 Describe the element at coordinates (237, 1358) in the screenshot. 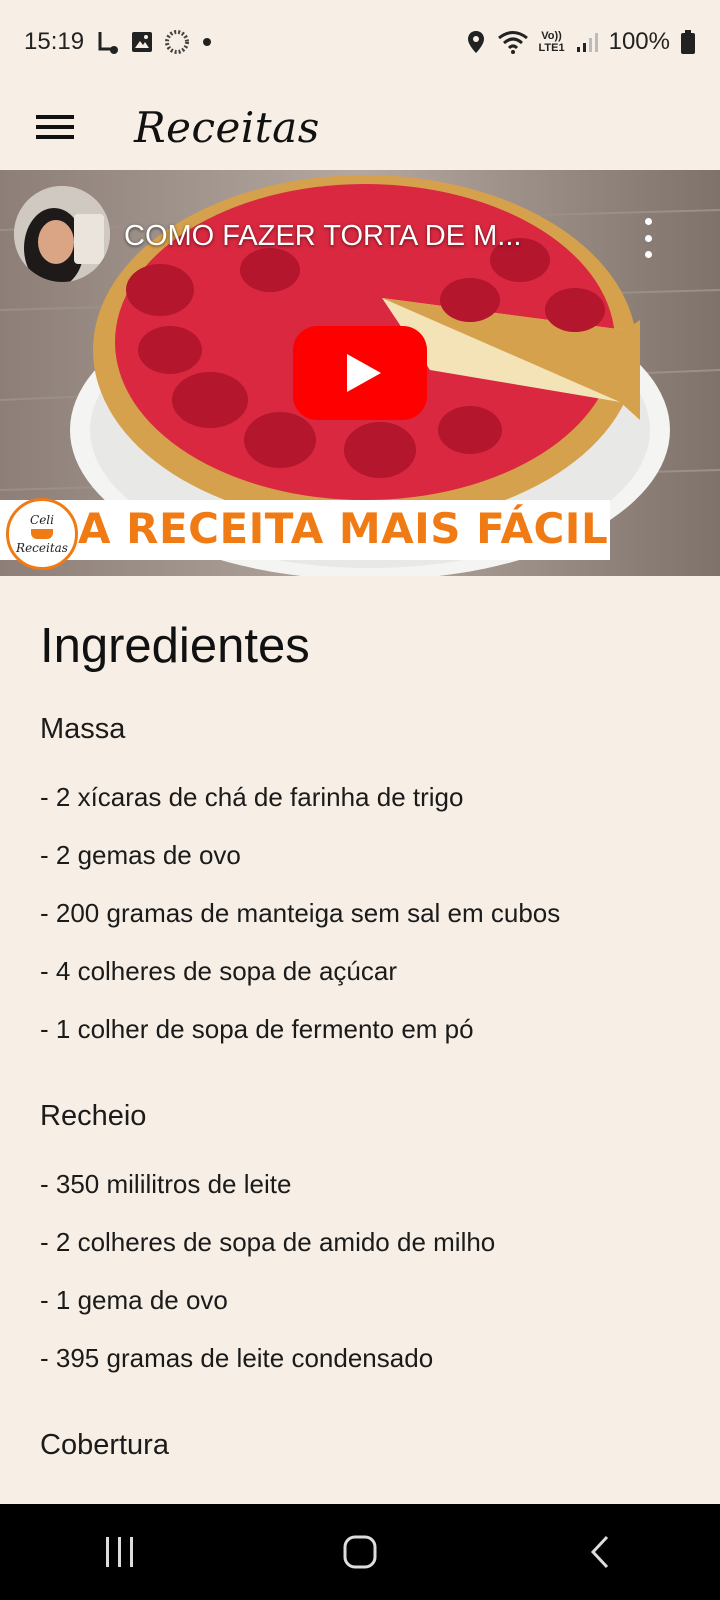

I see `ingredient-item: - 395 gramas de leite condensado` at that location.